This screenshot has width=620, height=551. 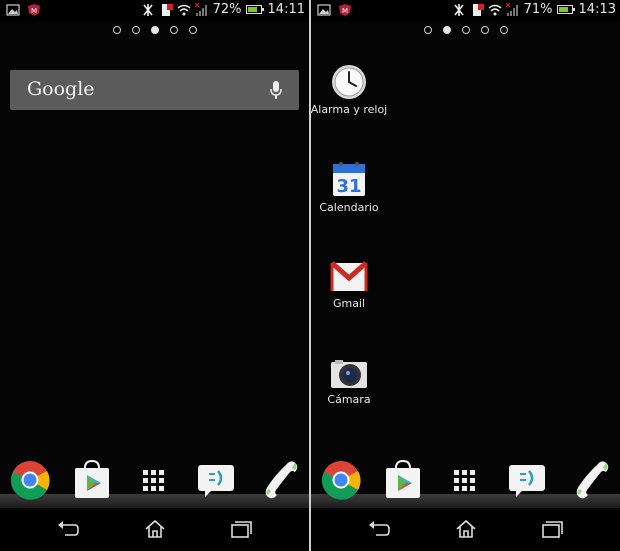 I want to click on battery-percent: 72%, so click(x=227, y=9).